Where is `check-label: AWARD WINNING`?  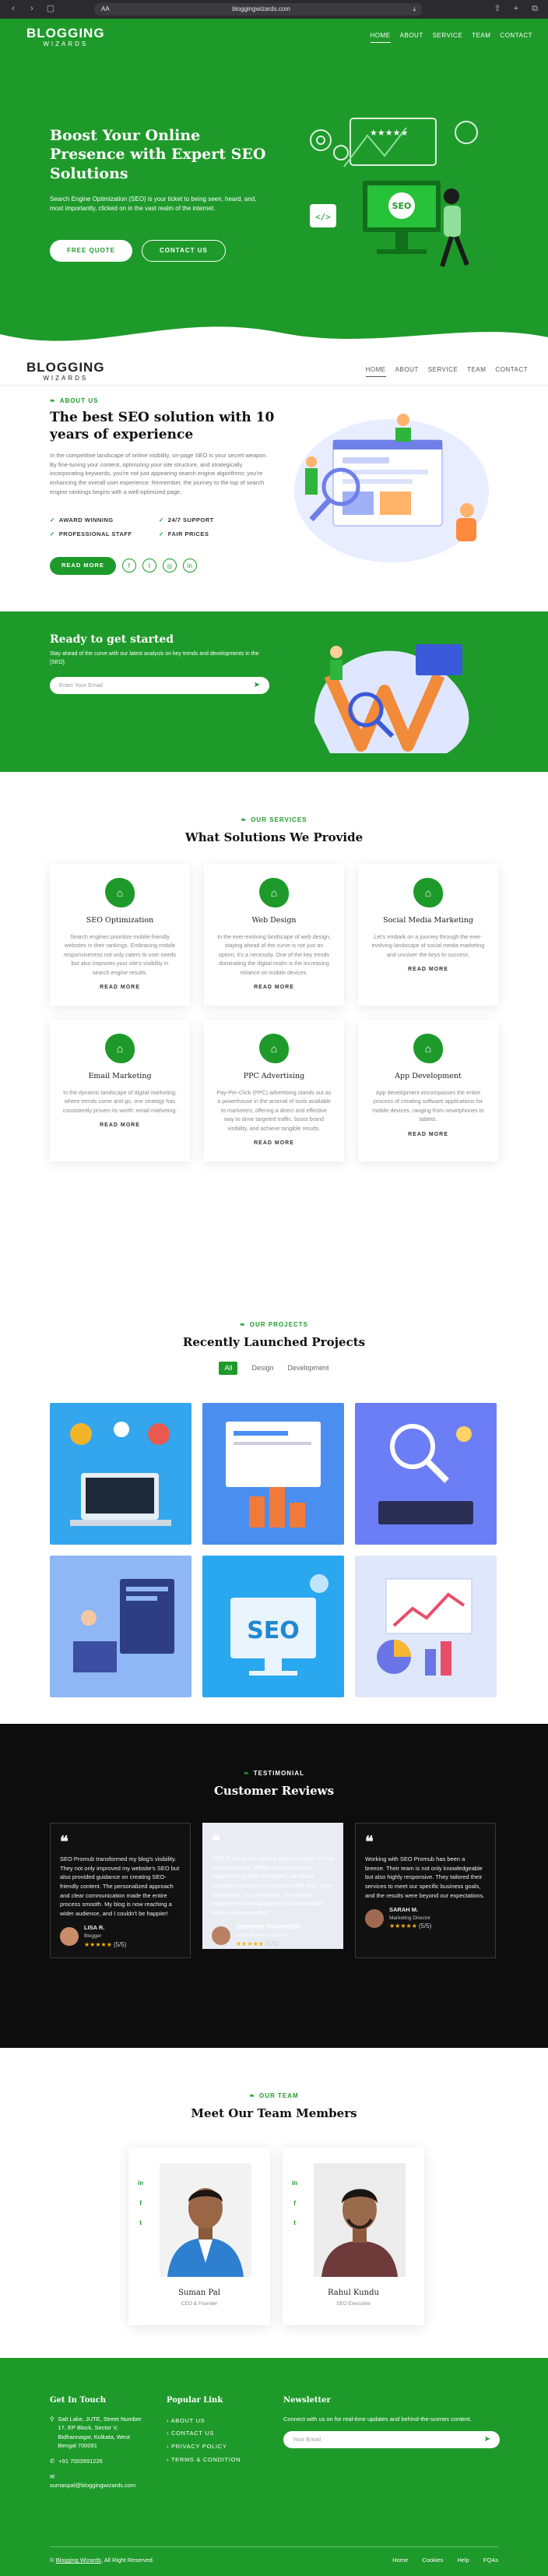
check-label: AWARD WINNING is located at coordinates (86, 519).